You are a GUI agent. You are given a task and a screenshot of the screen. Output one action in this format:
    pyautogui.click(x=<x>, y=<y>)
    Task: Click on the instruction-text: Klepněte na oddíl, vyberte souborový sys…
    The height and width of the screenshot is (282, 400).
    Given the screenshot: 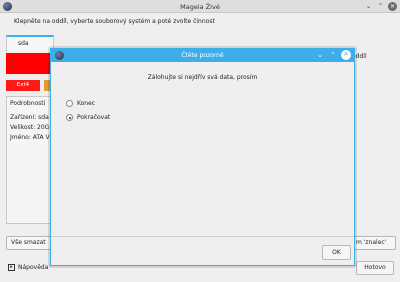 What is the action you would take?
    pyautogui.click(x=114, y=21)
    